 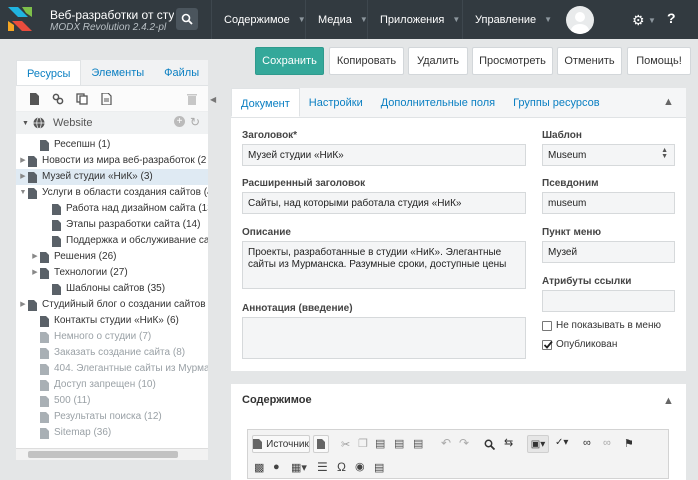 I want to click on tree-node: Заказать создание сайта (8), so click(x=112, y=353).